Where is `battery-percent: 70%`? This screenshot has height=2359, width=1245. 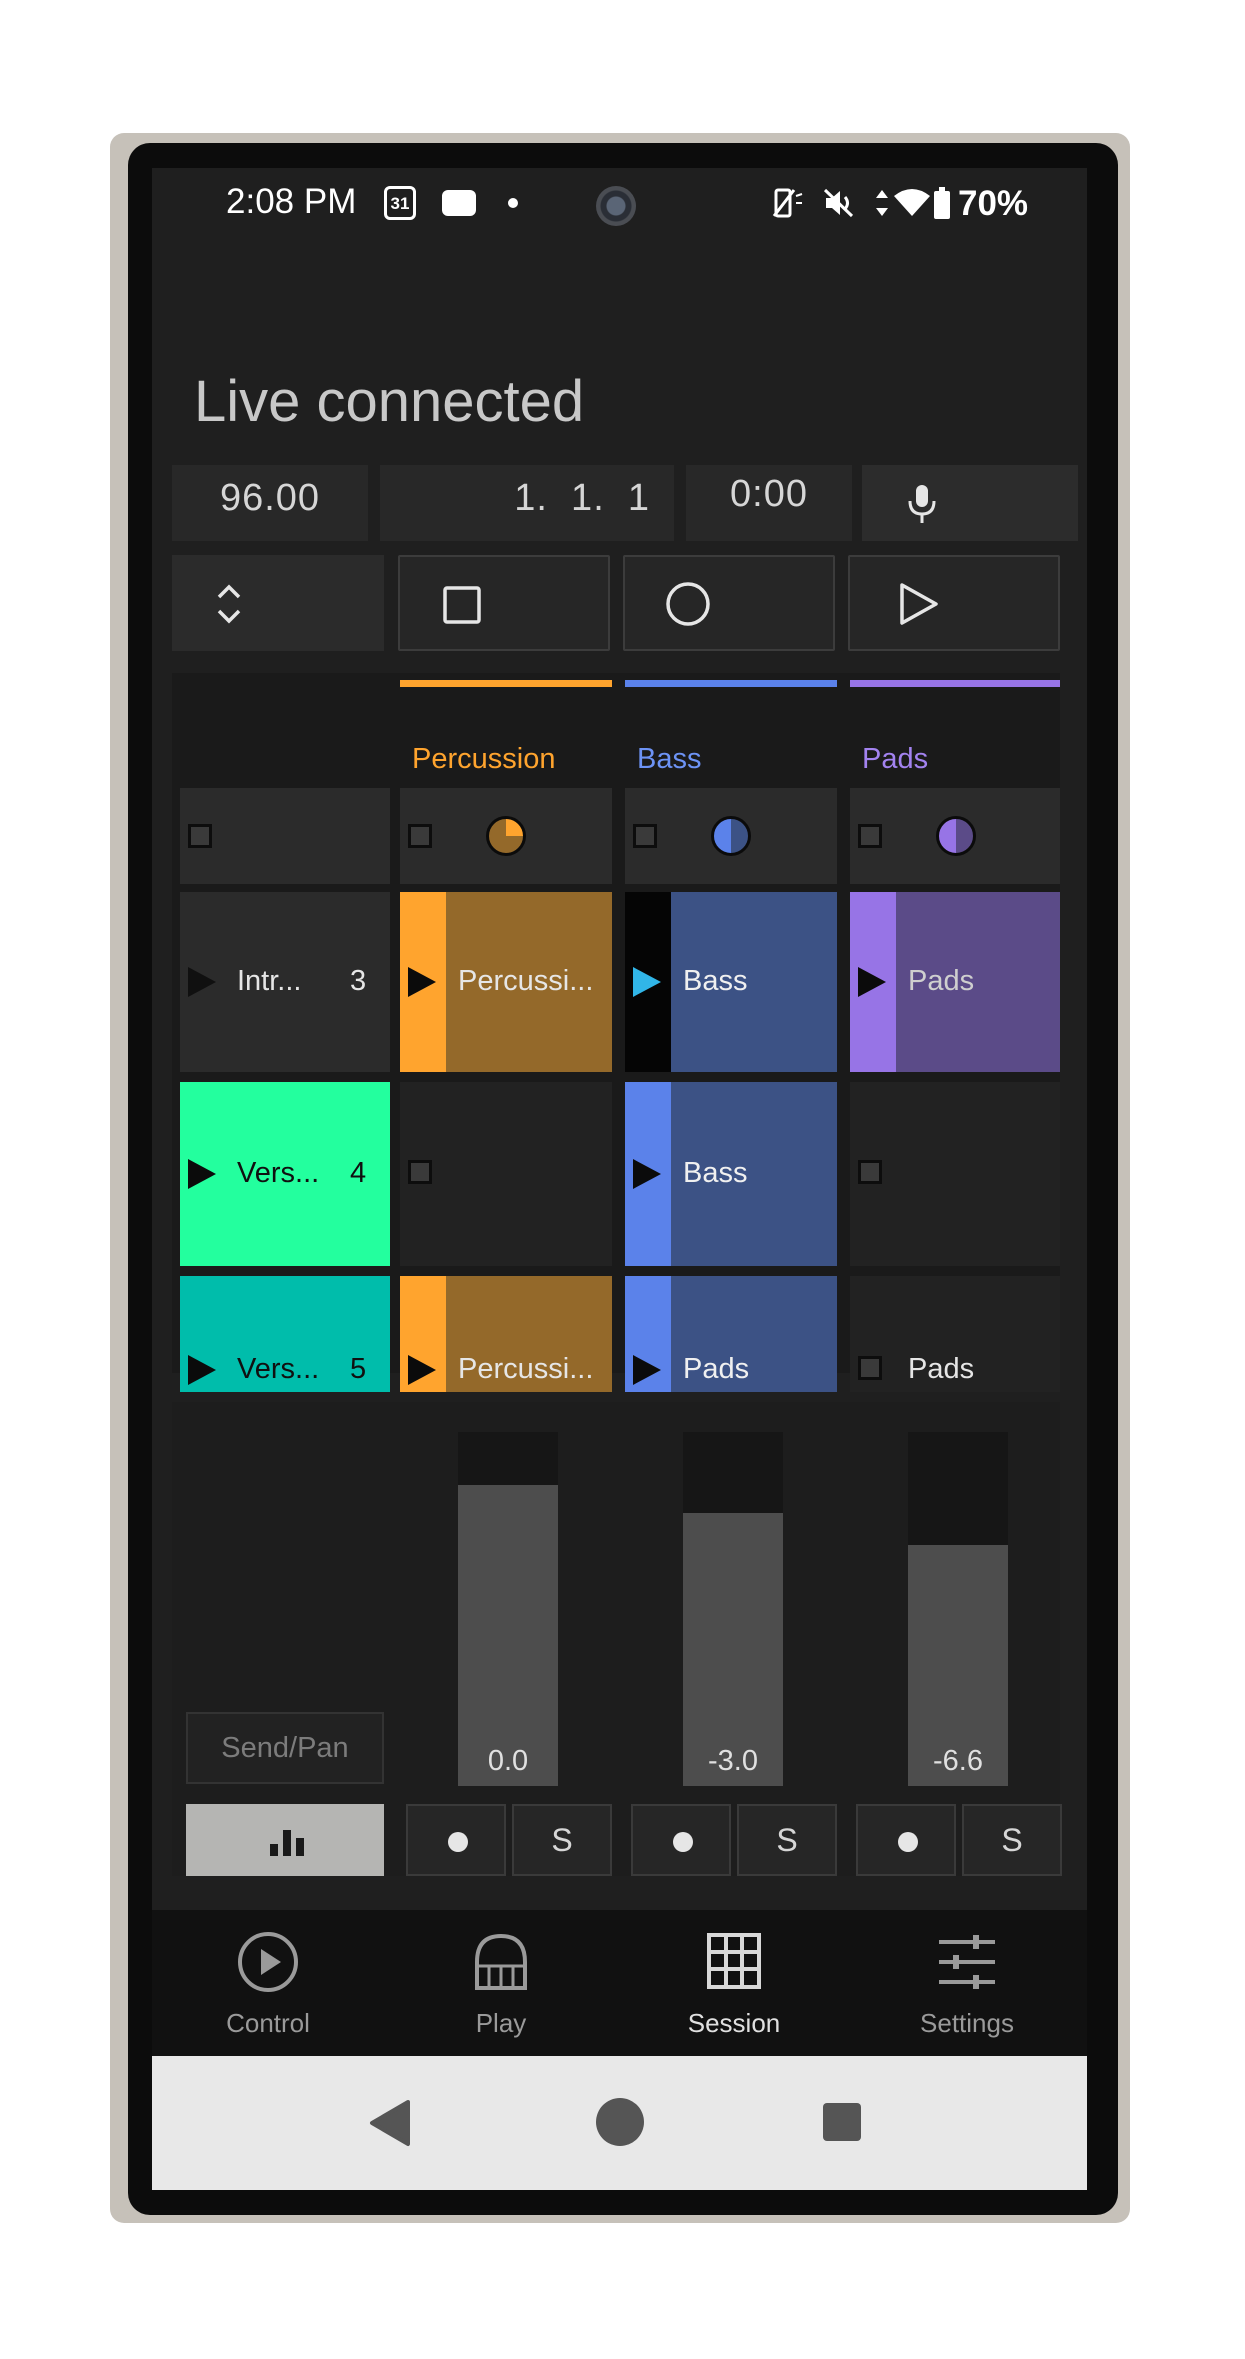 battery-percent: 70% is located at coordinates (993, 203).